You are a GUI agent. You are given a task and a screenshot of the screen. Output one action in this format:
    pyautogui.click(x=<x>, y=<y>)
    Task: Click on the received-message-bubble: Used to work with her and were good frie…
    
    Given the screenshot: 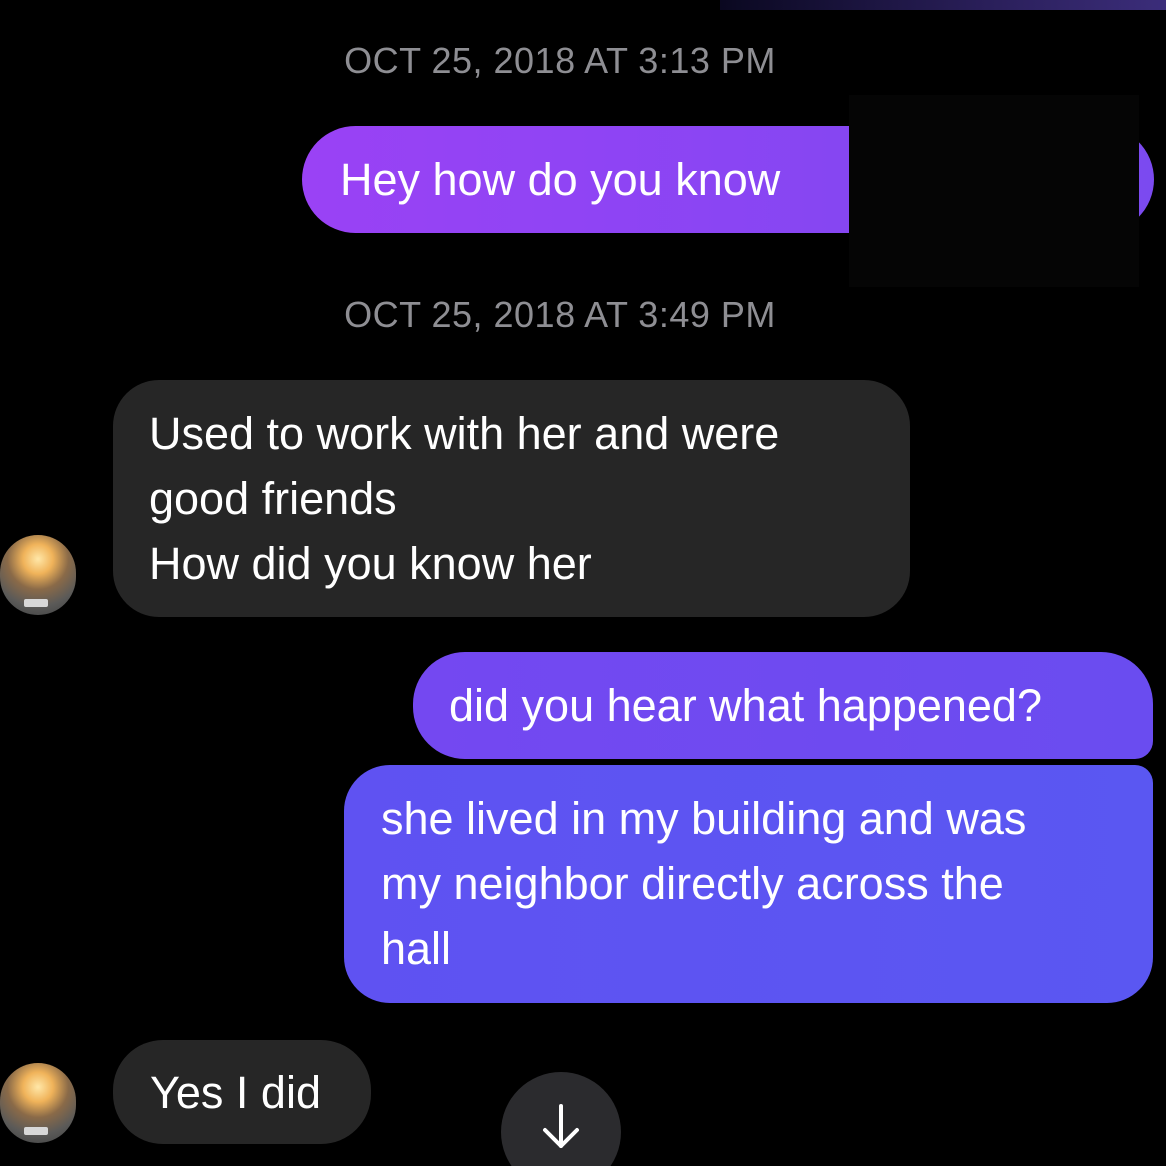 What is the action you would take?
    pyautogui.click(x=511, y=498)
    